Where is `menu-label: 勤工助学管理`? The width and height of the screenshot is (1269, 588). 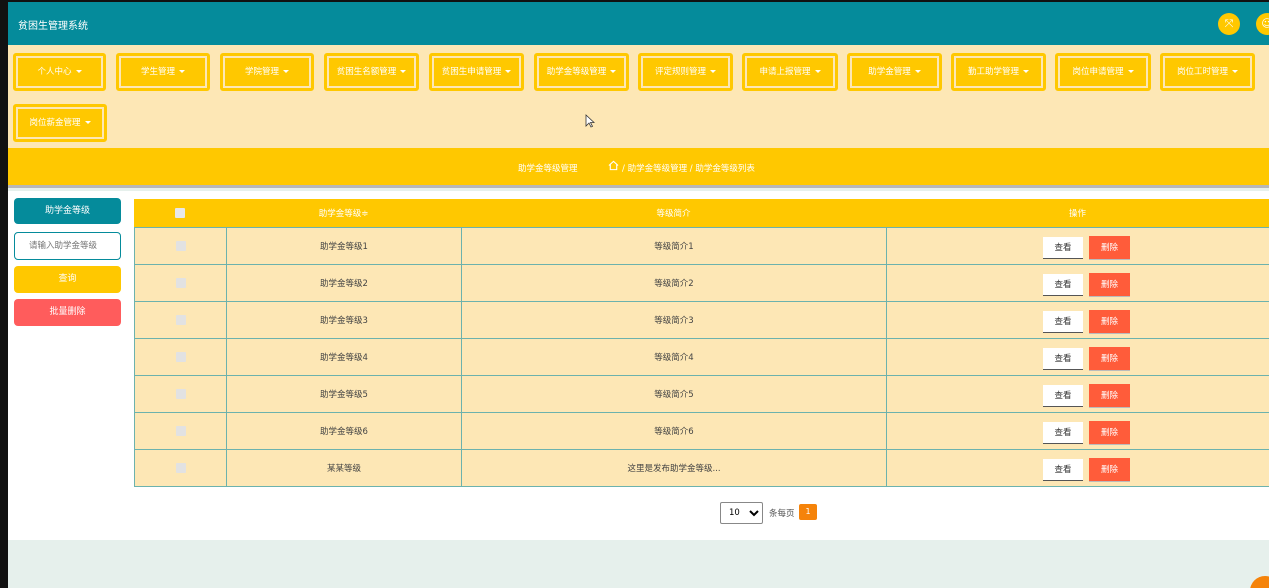
menu-label: 勤工助学管理 is located at coordinates (993, 72).